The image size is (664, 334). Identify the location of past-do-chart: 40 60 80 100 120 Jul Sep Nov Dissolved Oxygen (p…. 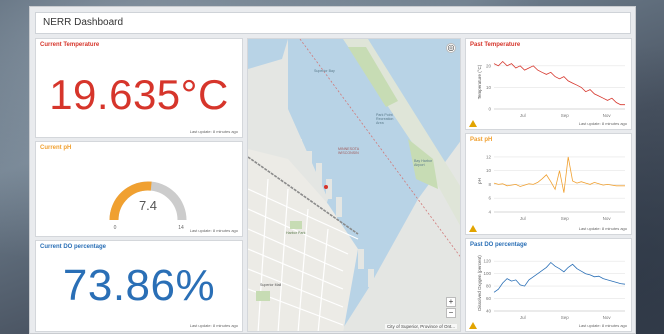
(551, 287).